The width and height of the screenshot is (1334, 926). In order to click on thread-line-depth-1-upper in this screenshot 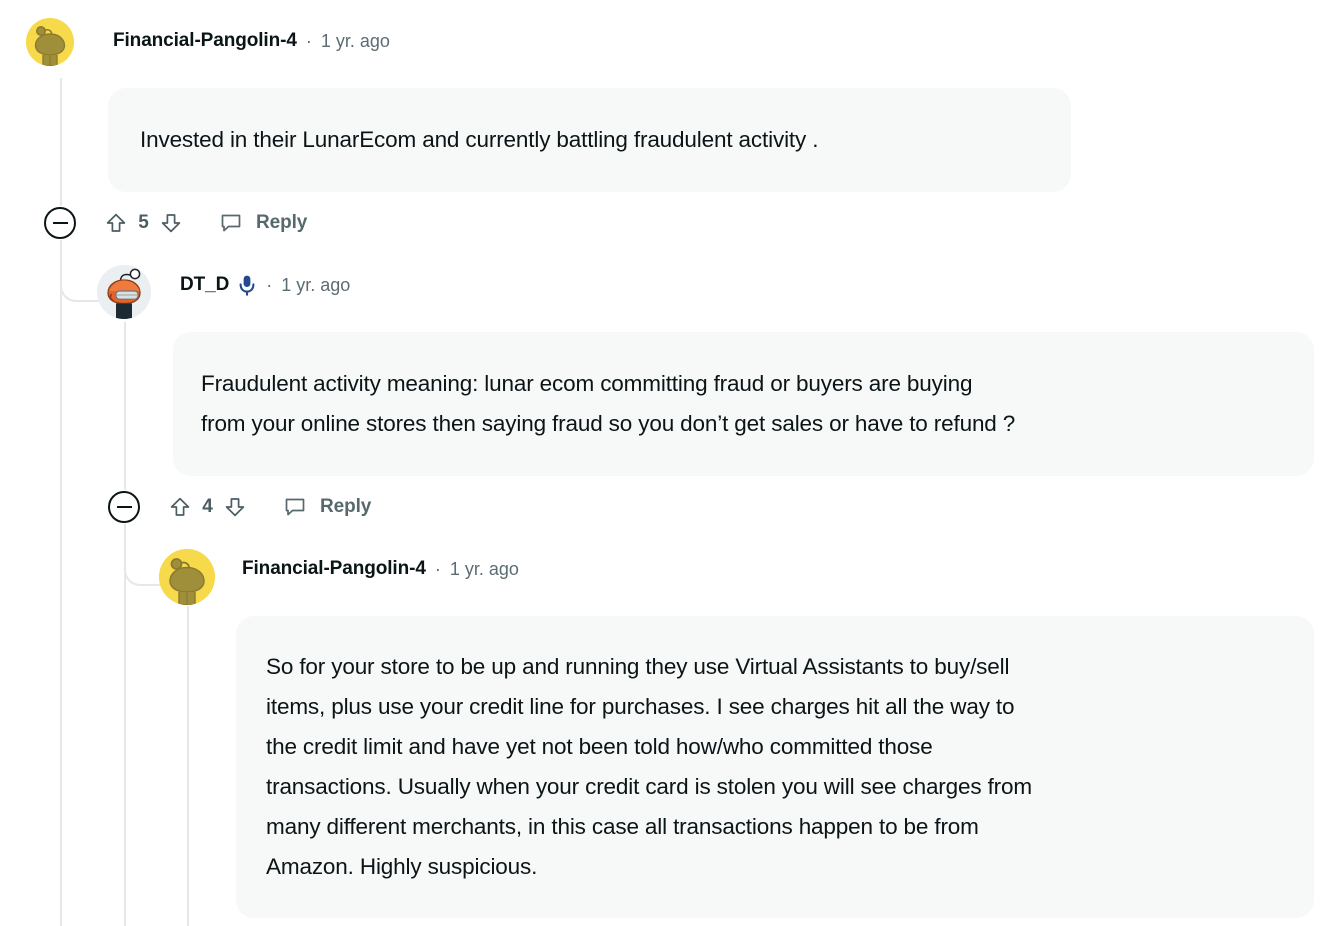, I will do `click(125, 406)`.